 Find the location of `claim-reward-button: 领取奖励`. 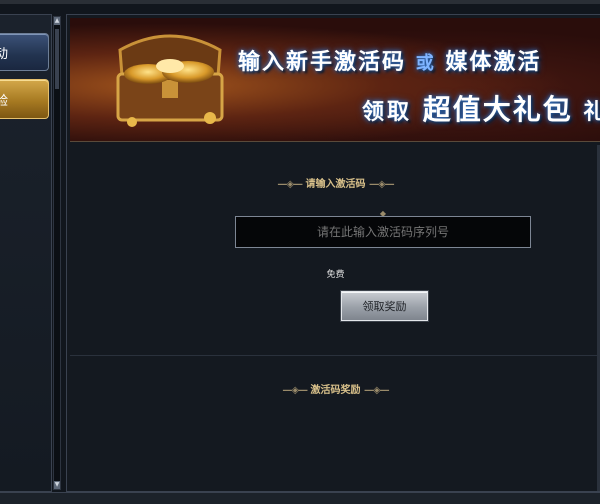

claim-reward-button: 领取奖励 is located at coordinates (384, 306).